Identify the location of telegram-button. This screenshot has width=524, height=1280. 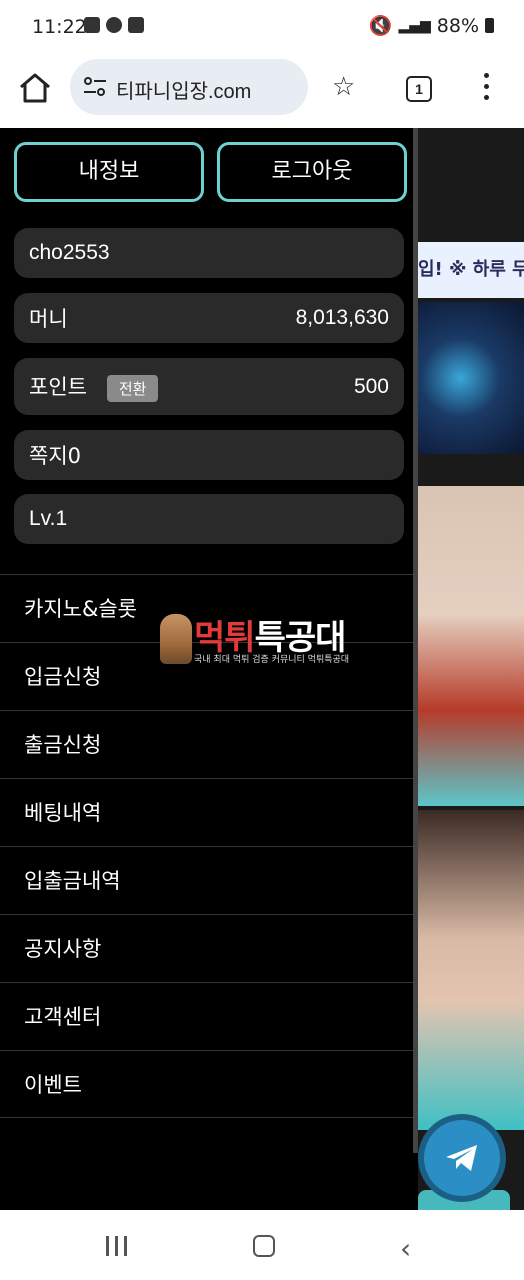
(462, 1158).